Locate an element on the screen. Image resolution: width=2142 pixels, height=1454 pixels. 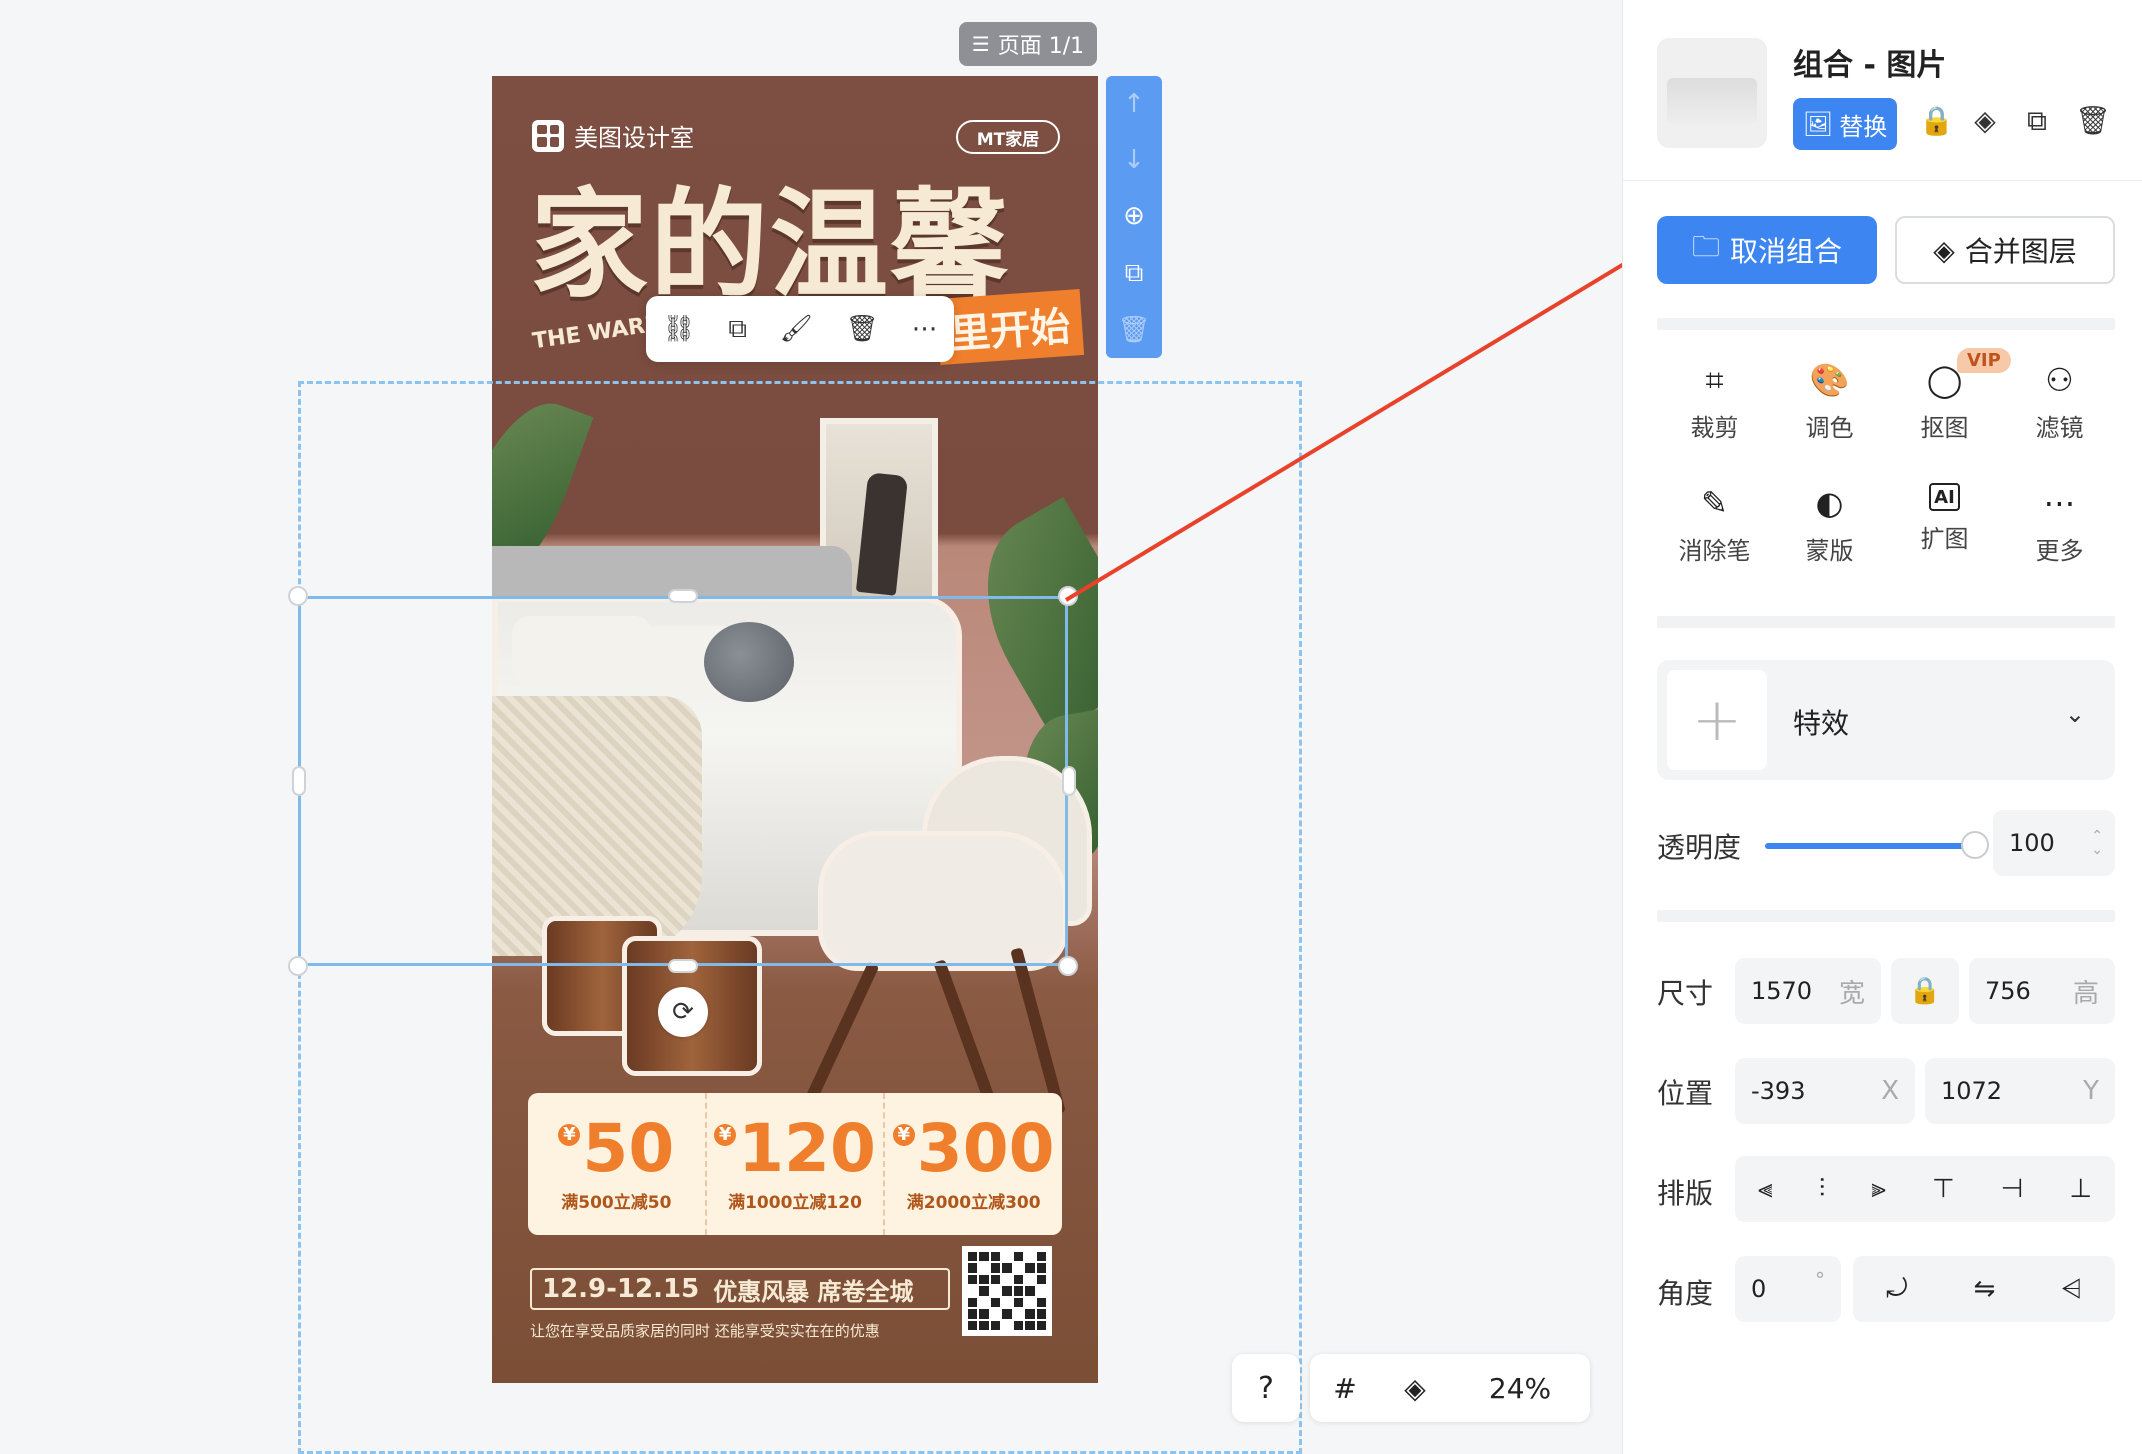
resize-handle-top is located at coordinates (683, 596).